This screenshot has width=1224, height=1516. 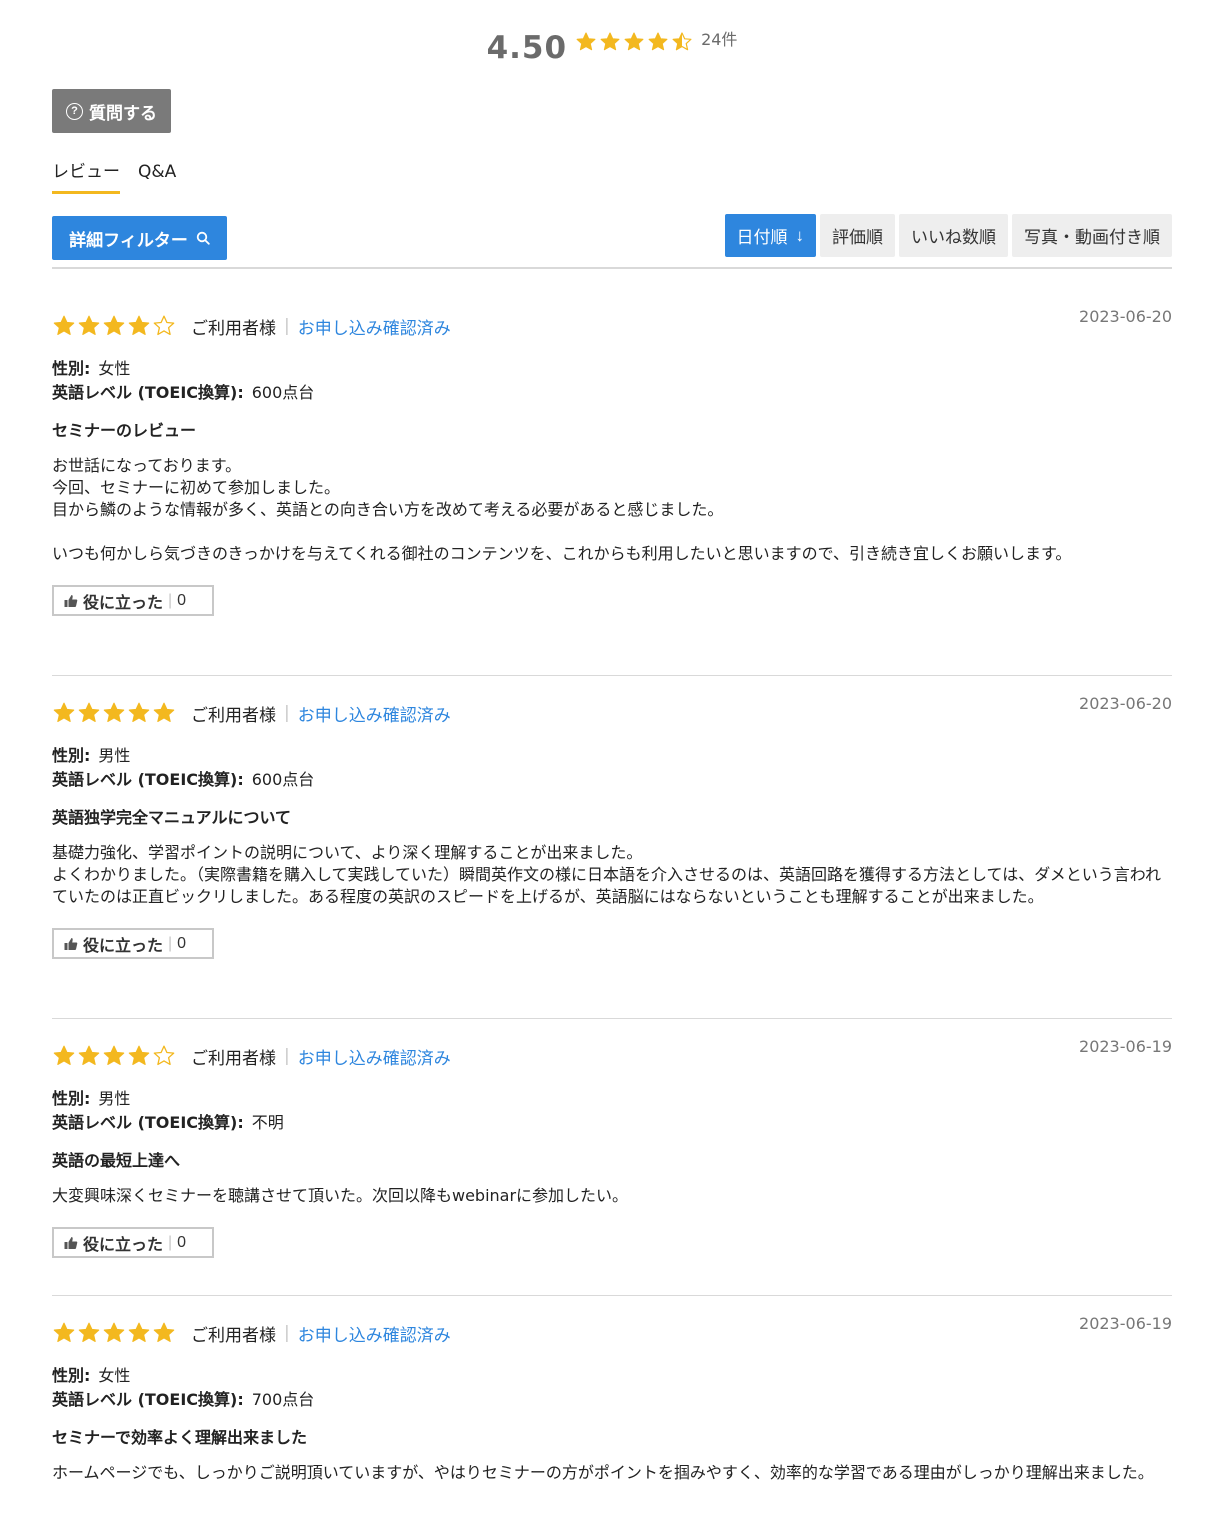 What do you see at coordinates (123, 113) in the screenshot?
I see `ask-question-label: 質問する` at bounding box center [123, 113].